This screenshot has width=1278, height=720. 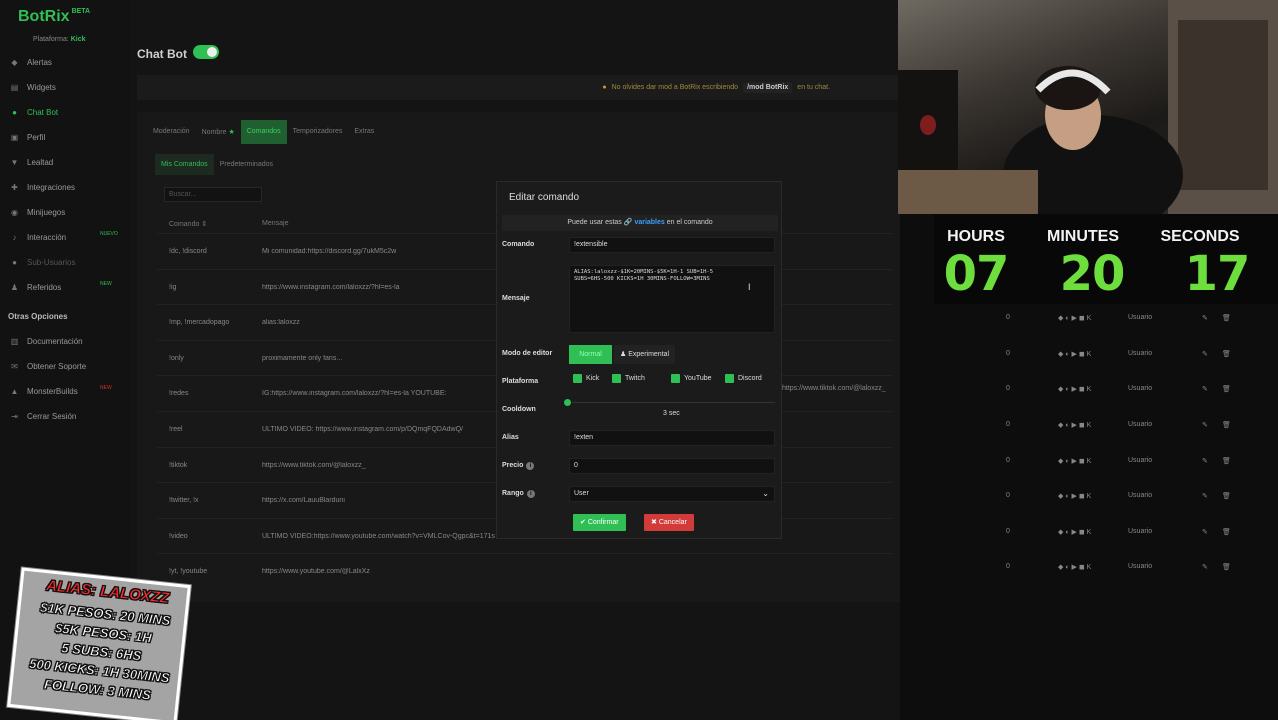 I want to click on user-icon: ●, so click(x=14, y=262).